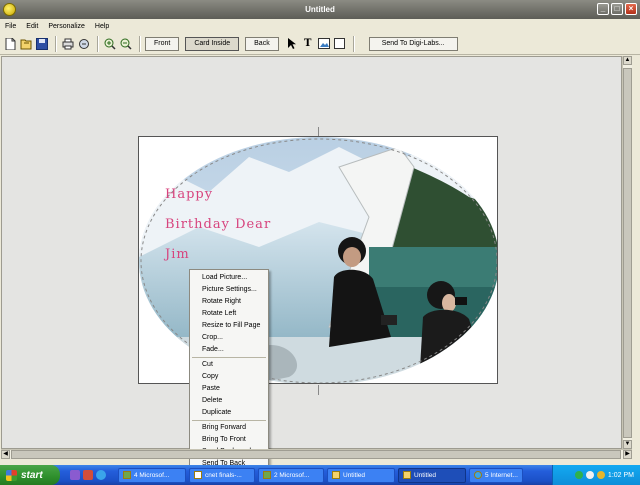  Describe the element at coordinates (162, 43) in the screenshot. I see `front-button: Front` at that location.